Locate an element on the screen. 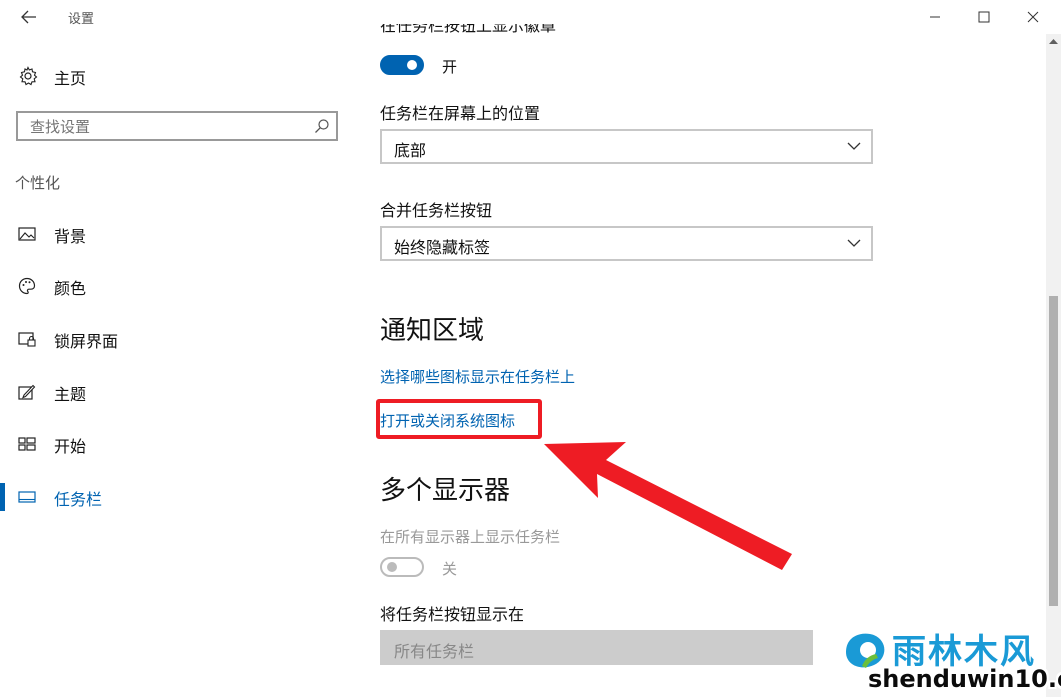 The image size is (1061, 697). watermark: 雨林木风 shenduwin10.com is located at coordinates (948, 659).